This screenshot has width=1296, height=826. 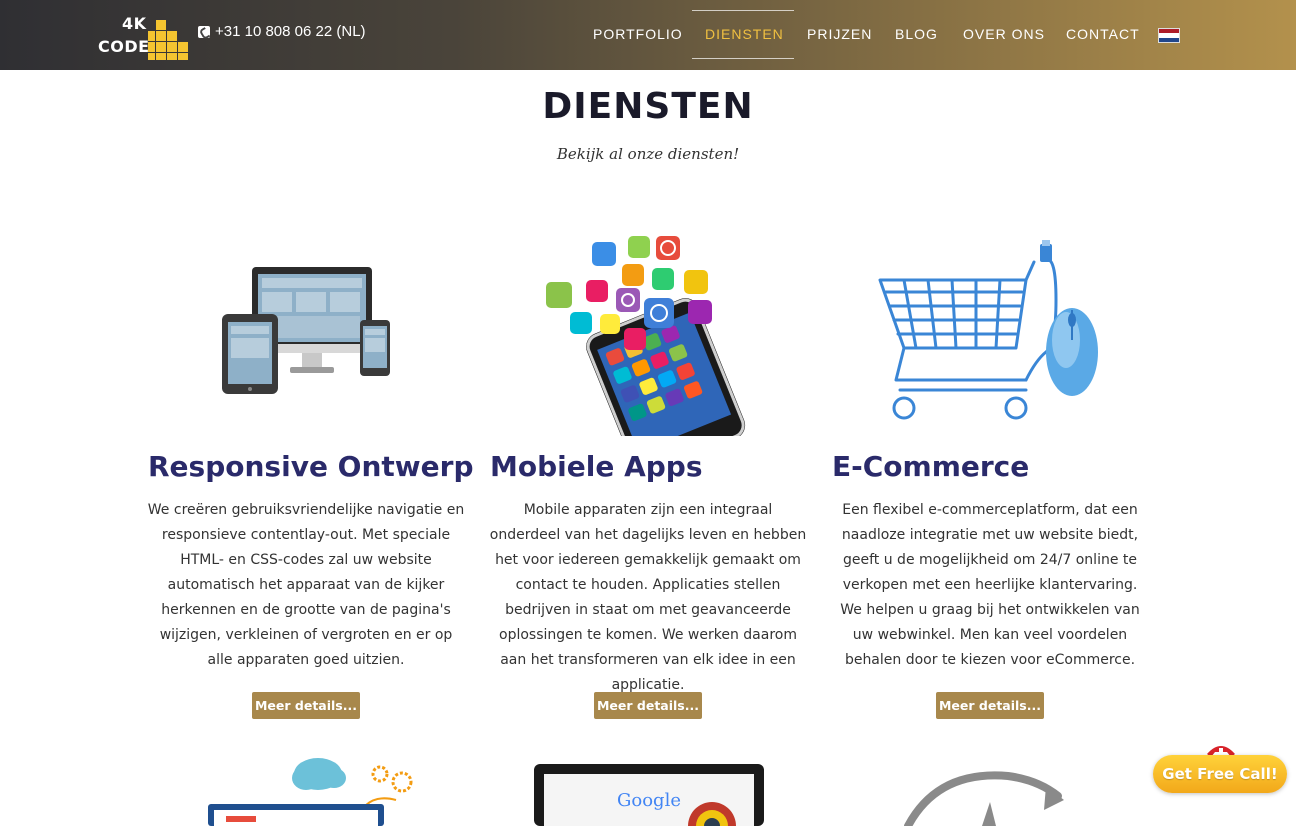 What do you see at coordinates (839, 34) in the screenshot?
I see `nav-prijzen: PRIJZEN` at bounding box center [839, 34].